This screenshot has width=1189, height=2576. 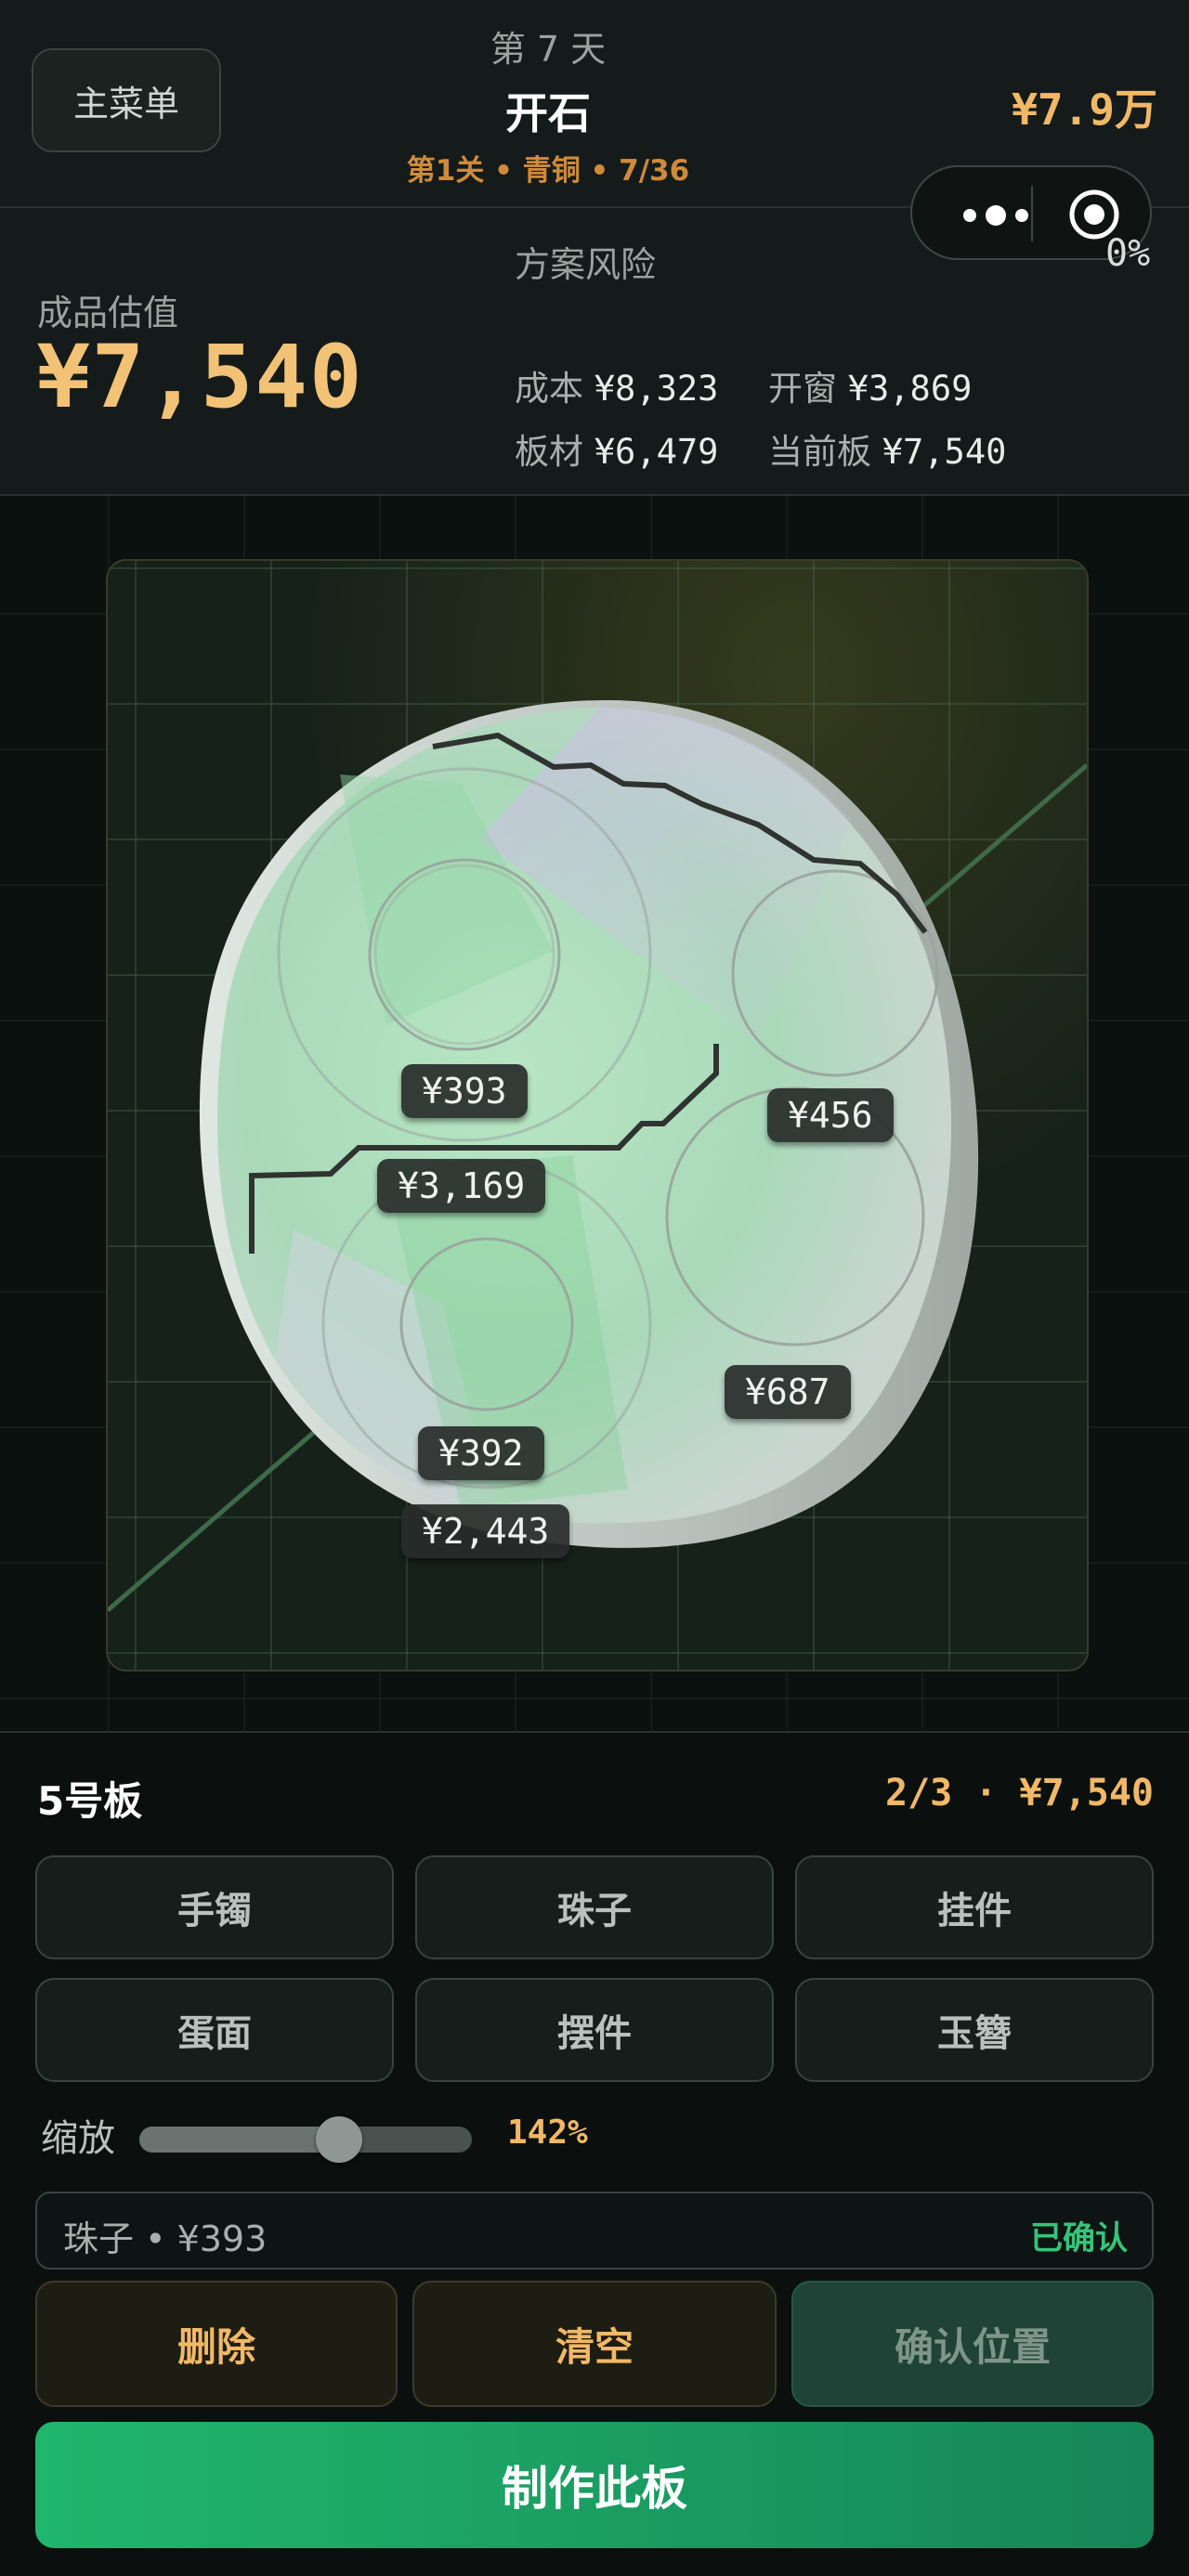 What do you see at coordinates (1079, 2239) in the screenshot?
I see `selected-item-status: 已确认` at bounding box center [1079, 2239].